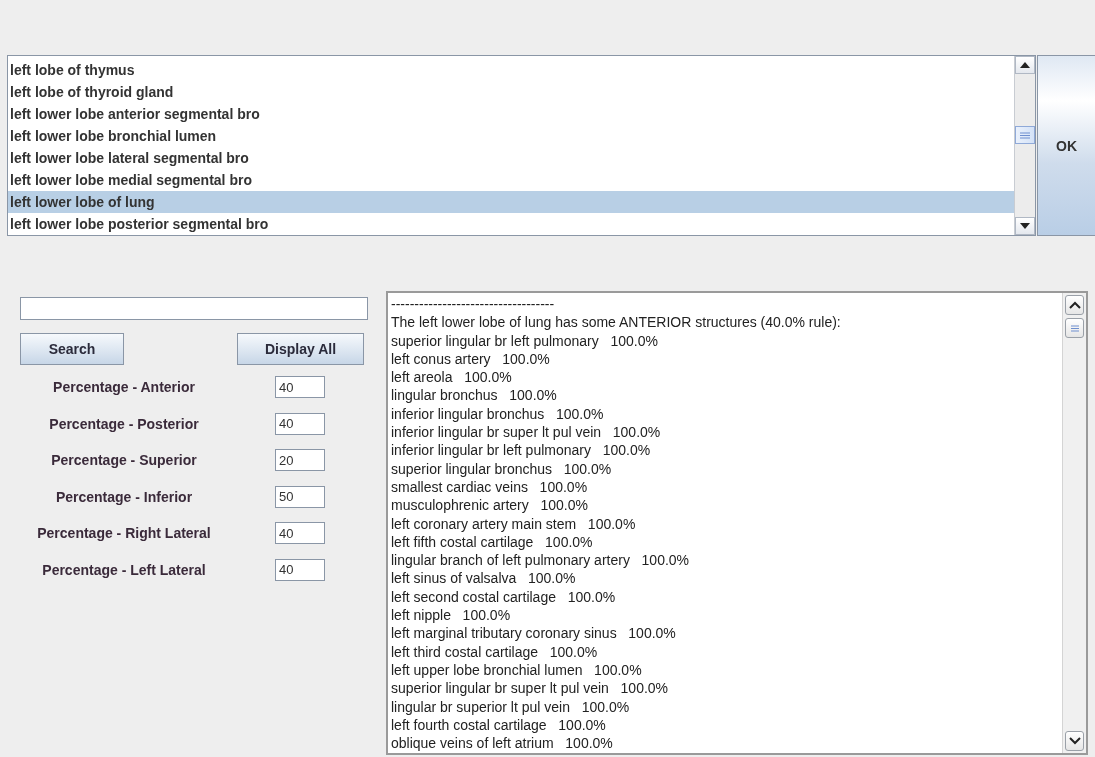  I want to click on list-item: left lobe of thyroid gland, so click(511, 92).